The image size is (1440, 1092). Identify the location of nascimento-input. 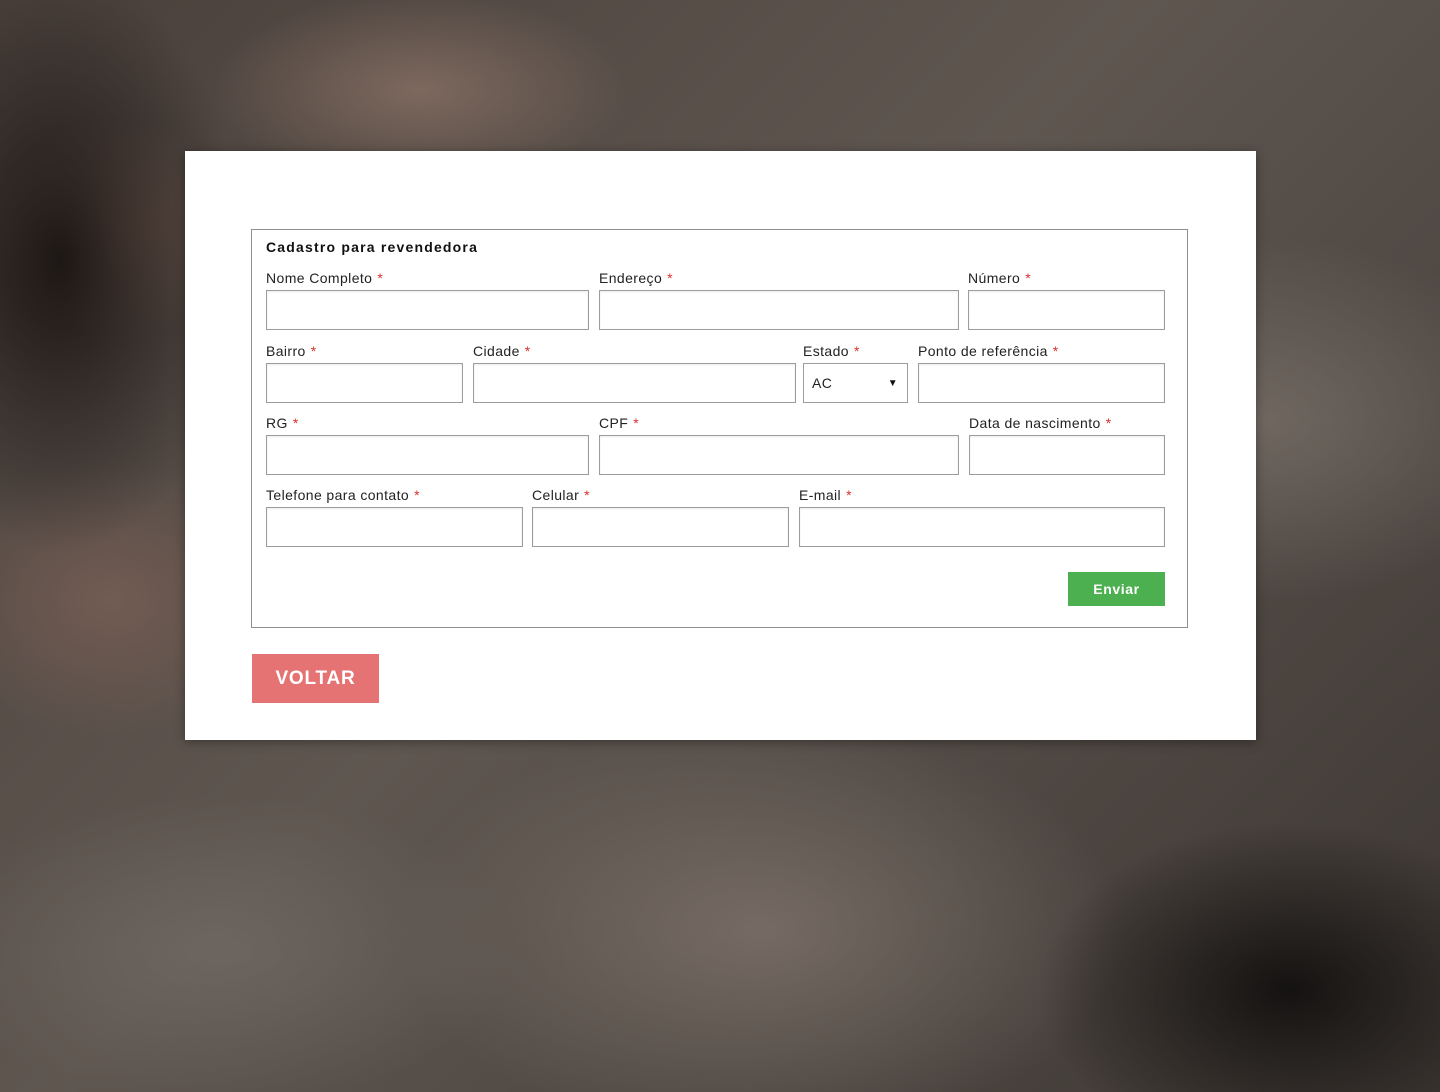
(1067, 455).